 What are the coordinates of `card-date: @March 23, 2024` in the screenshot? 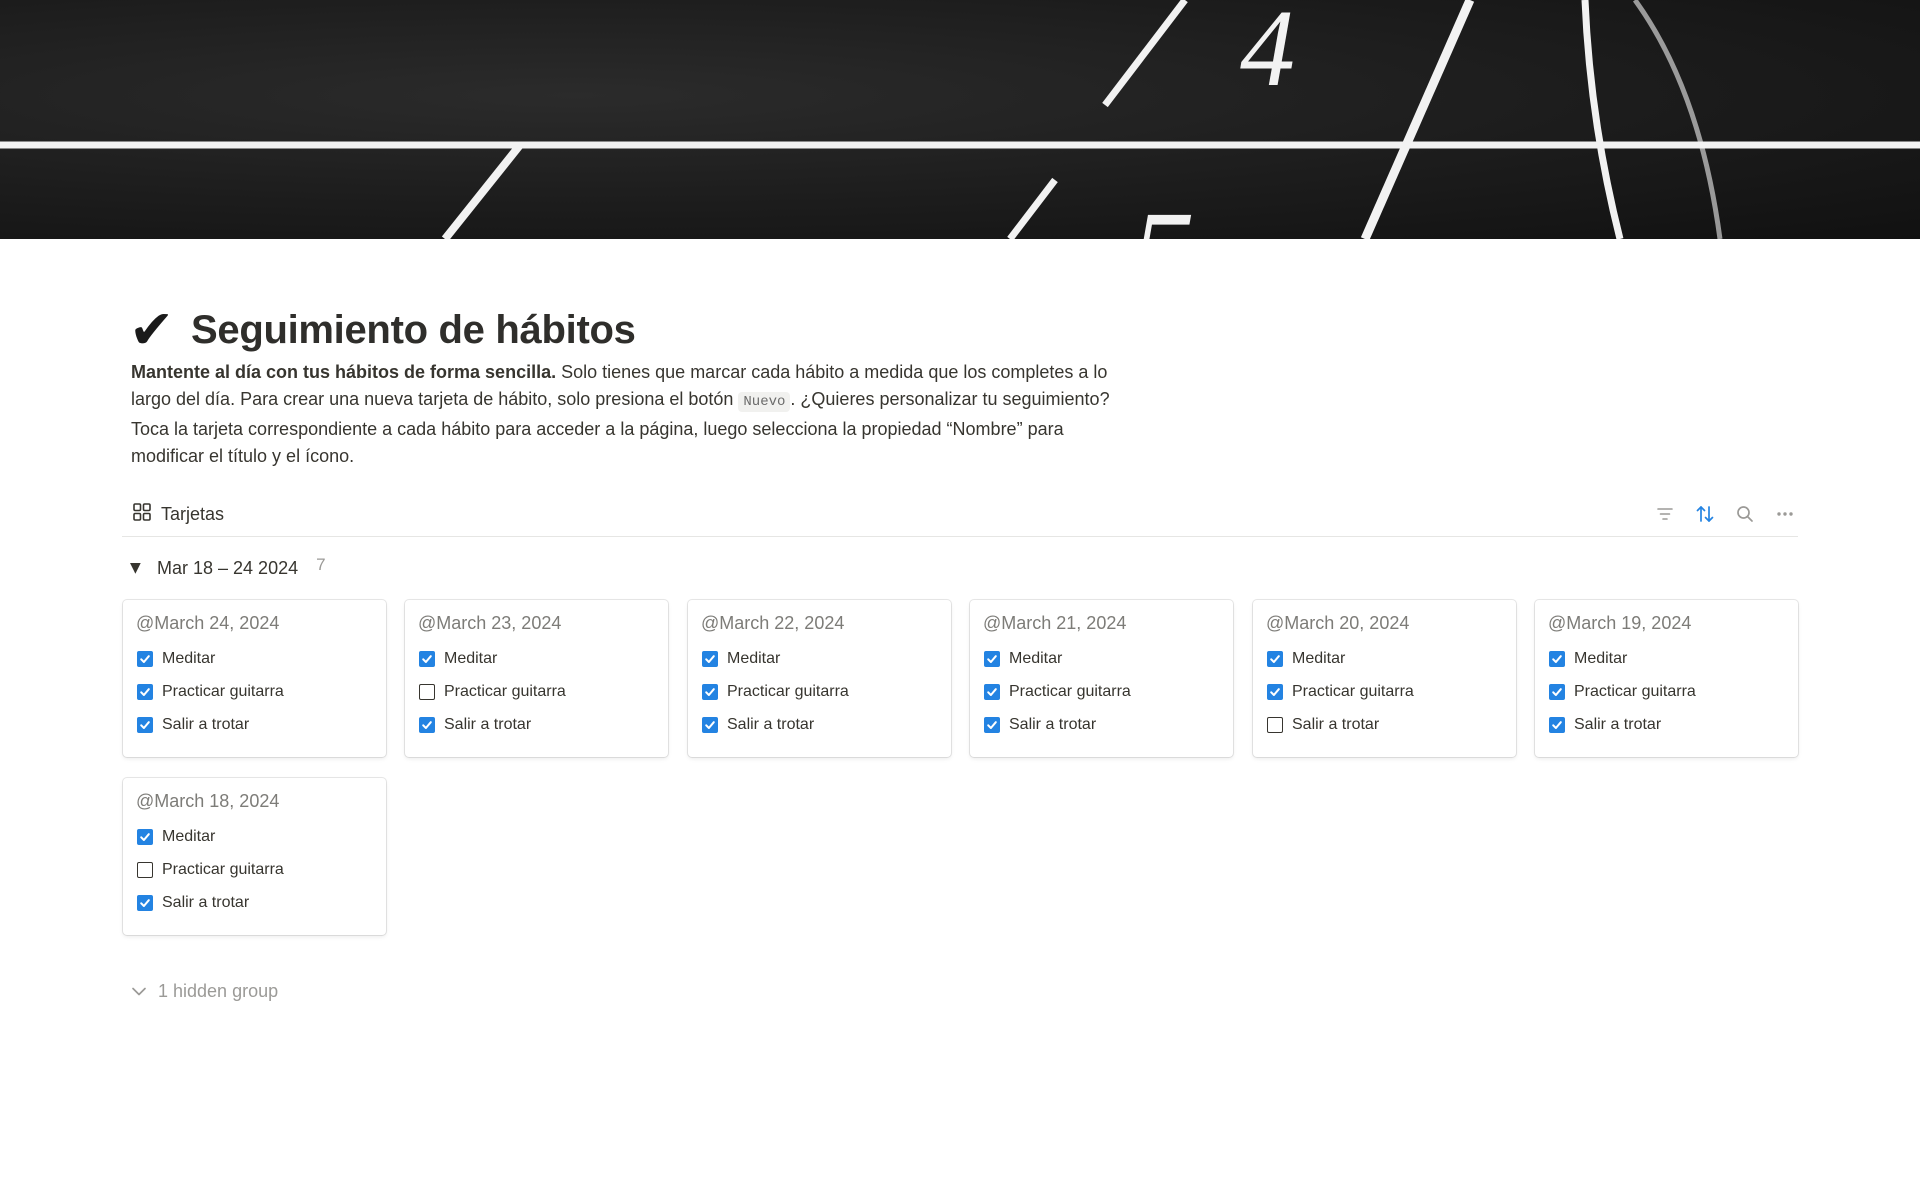 It's located at (490, 623).